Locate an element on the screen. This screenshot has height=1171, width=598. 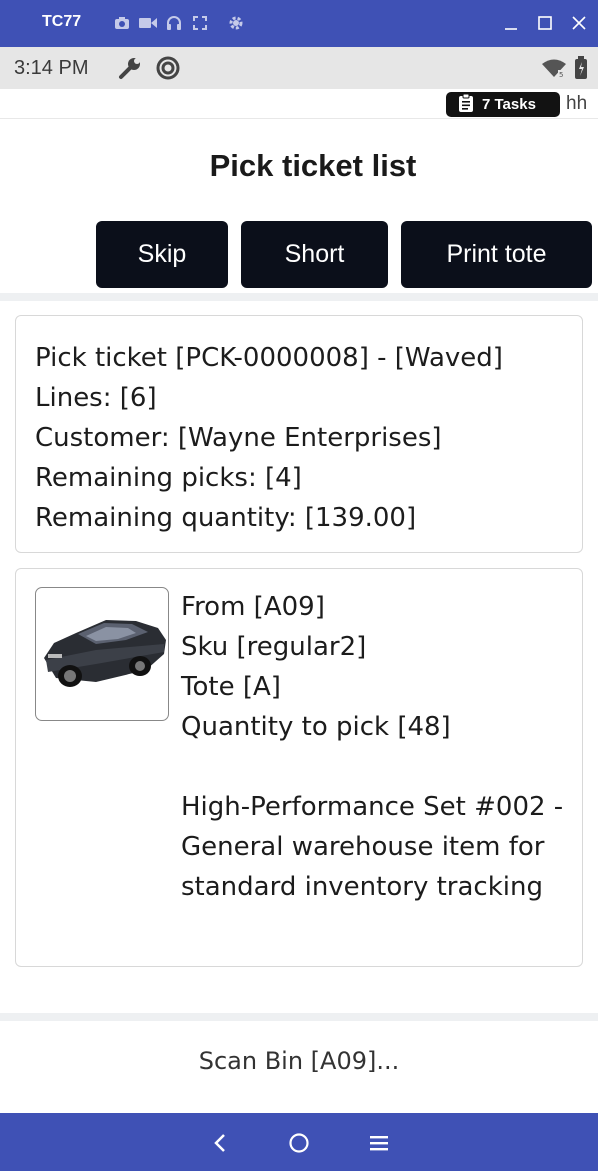
ticket-remaining-picks: Remaining picks: [4] is located at coordinates (168, 478).